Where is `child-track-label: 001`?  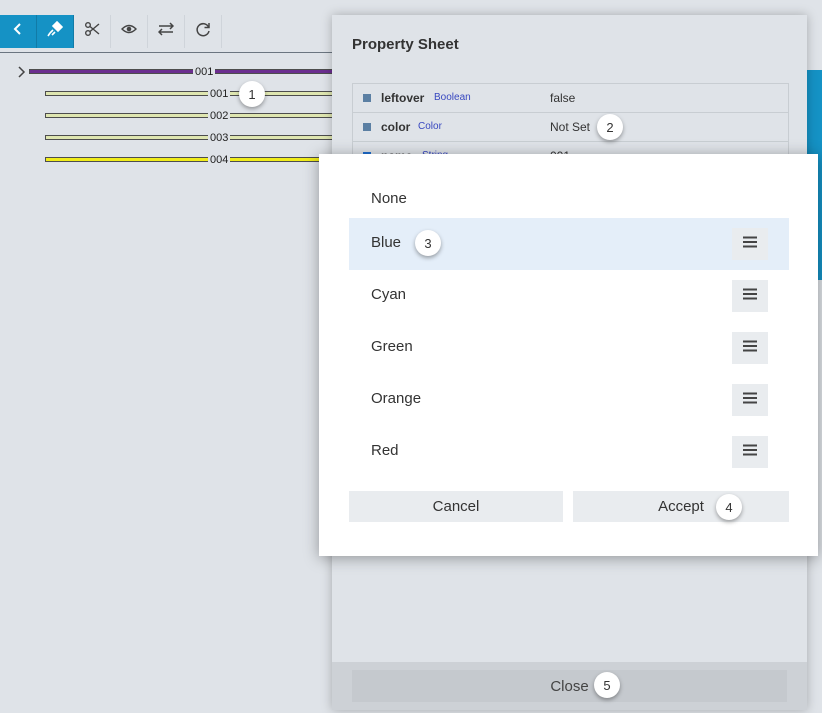
child-track-label: 001 is located at coordinates (219, 94).